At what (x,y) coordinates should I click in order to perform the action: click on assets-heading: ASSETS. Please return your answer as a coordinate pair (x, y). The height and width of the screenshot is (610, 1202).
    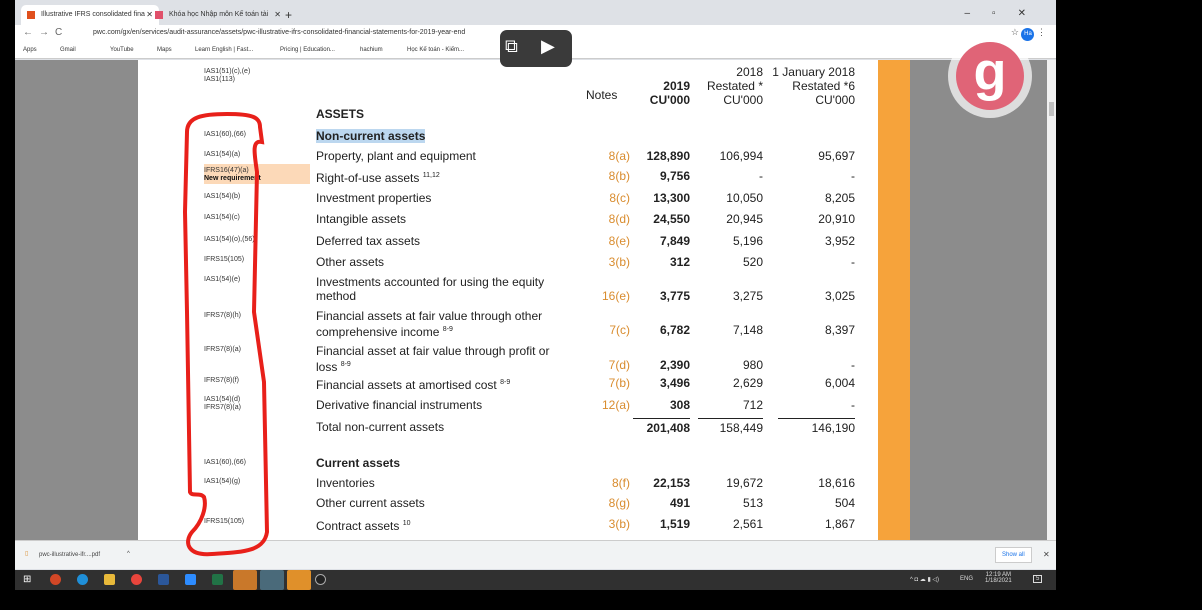
    Looking at the image, I should click on (340, 114).